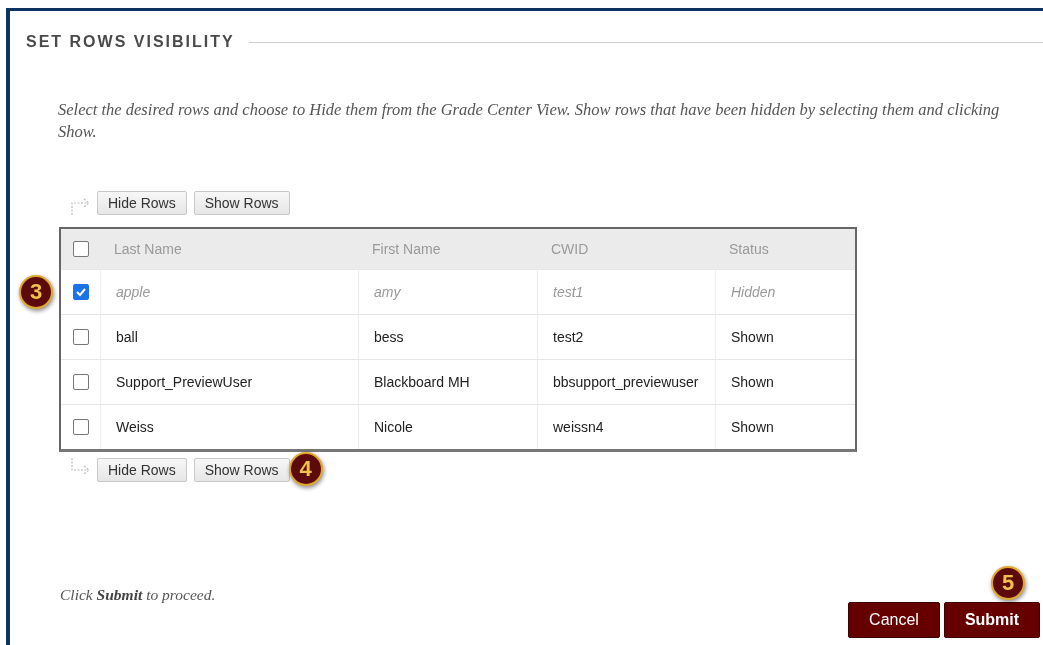 The height and width of the screenshot is (645, 1043). Describe the element at coordinates (626, 336) in the screenshot. I see `table-cell: test2` at that location.